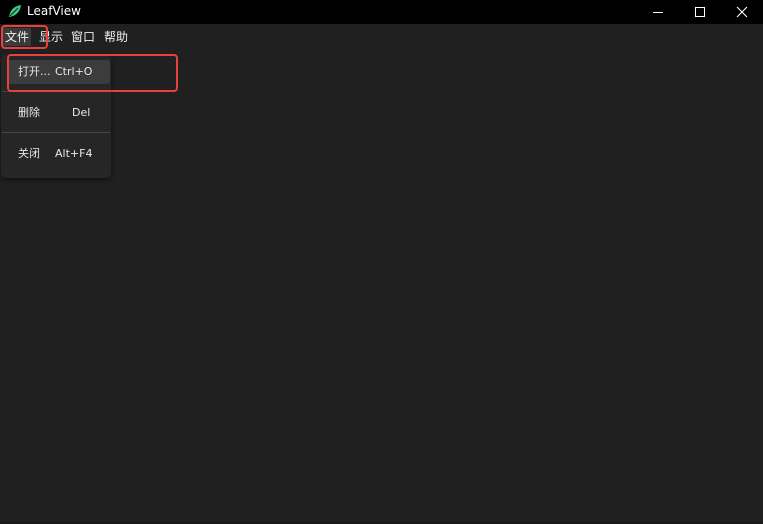 The width and height of the screenshot is (763, 524). What do you see at coordinates (24, 37) in the screenshot?
I see `highlight-box-file-menu` at bounding box center [24, 37].